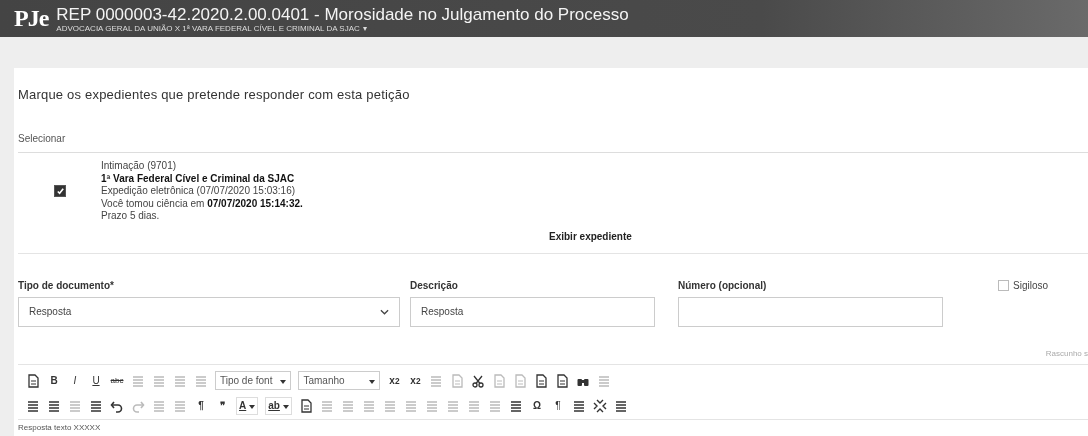  What do you see at coordinates (96, 380) in the screenshot?
I see `toolbar-button: U` at bounding box center [96, 380].